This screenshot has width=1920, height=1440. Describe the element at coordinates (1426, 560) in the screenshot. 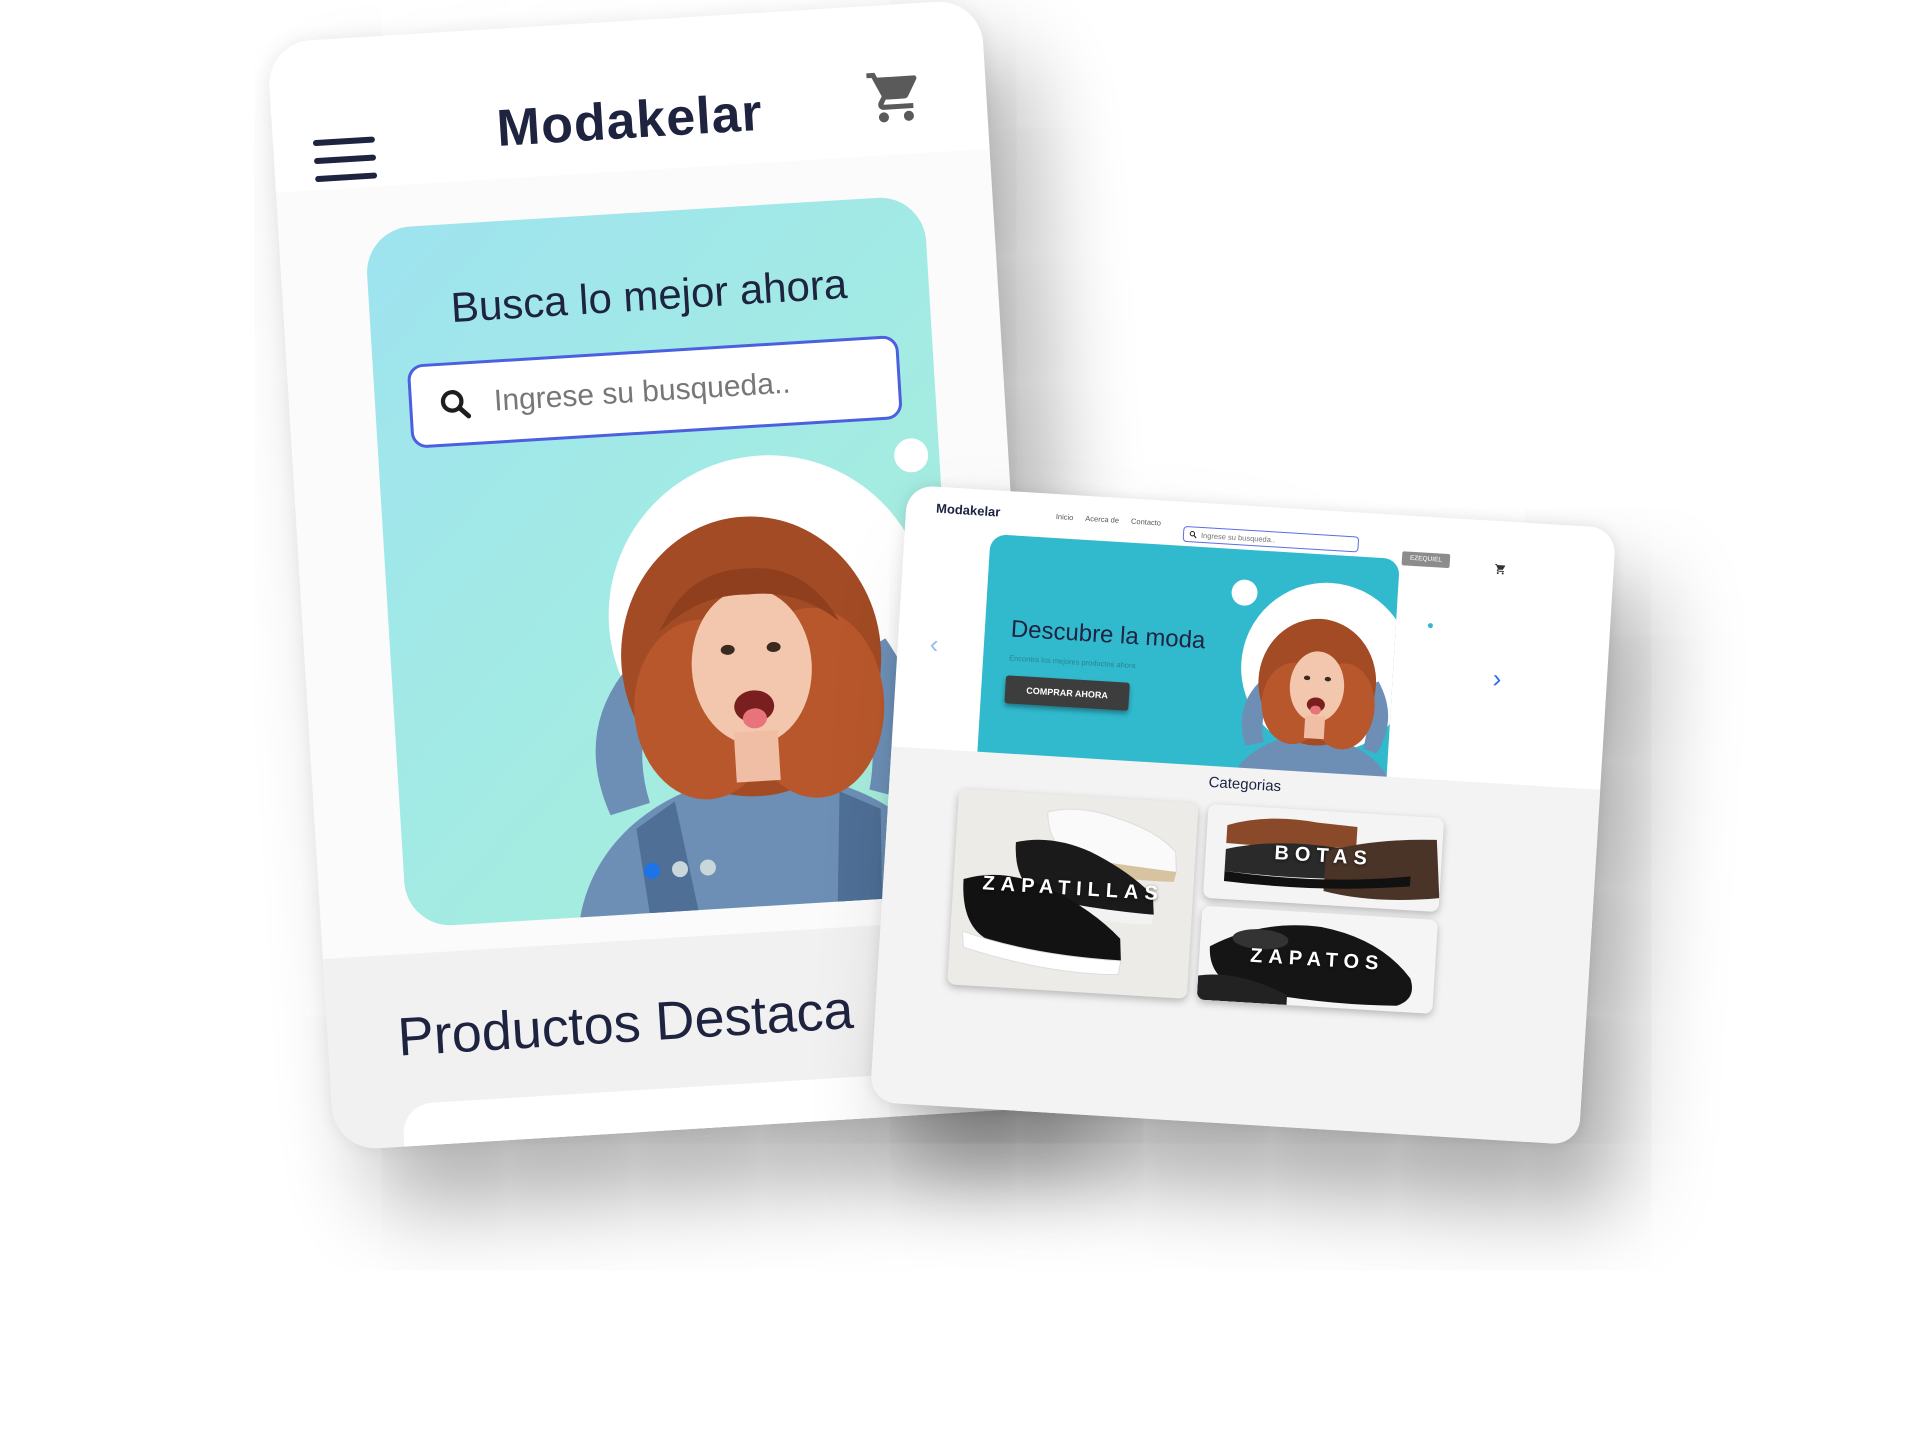

I see `user-menu: EZEQUIEL` at that location.